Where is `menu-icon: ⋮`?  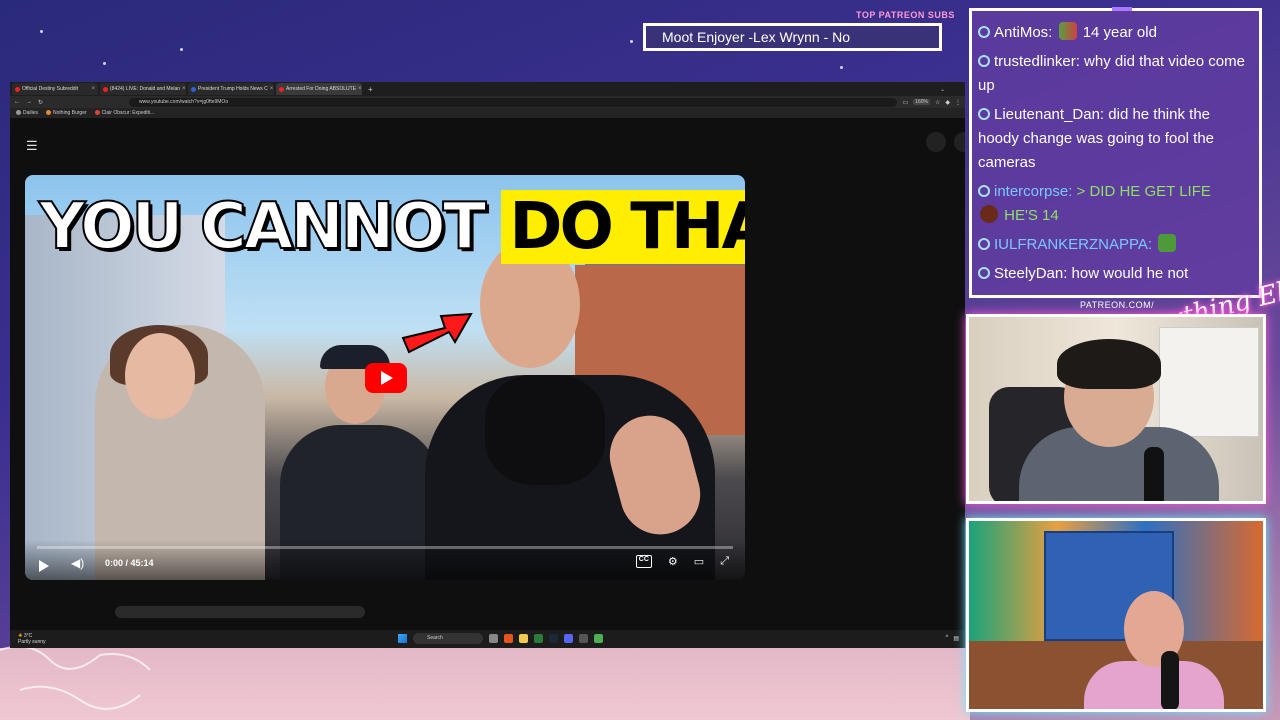 menu-icon: ⋮ is located at coordinates (958, 102).